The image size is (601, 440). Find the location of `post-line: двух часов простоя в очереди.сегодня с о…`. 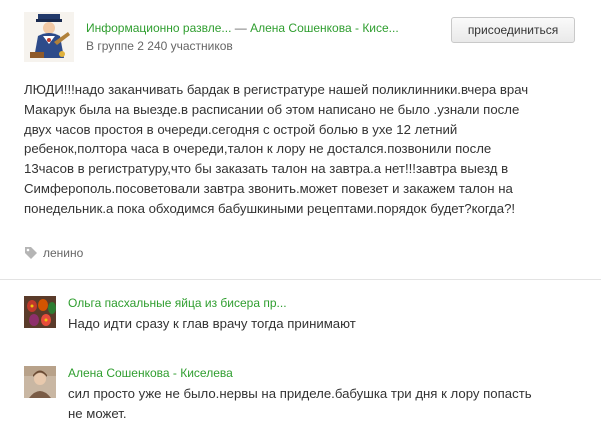

post-line: двух часов простоя в очереди.сегодня с о… is located at coordinates (241, 129).